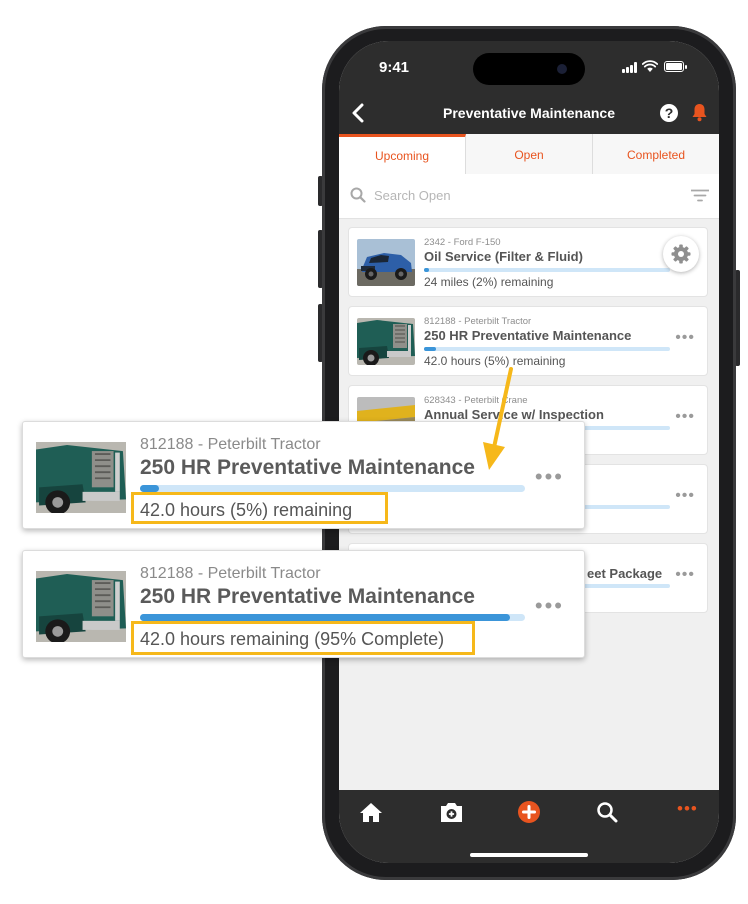 This screenshot has height=904, width=748. I want to click on cellular-signal-icon, so click(630, 67).